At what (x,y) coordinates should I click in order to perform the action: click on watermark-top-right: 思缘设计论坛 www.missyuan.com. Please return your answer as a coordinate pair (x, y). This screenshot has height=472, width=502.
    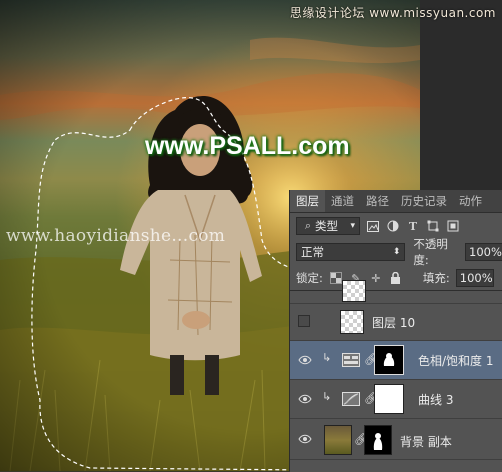
    Looking at the image, I should click on (392, 13).